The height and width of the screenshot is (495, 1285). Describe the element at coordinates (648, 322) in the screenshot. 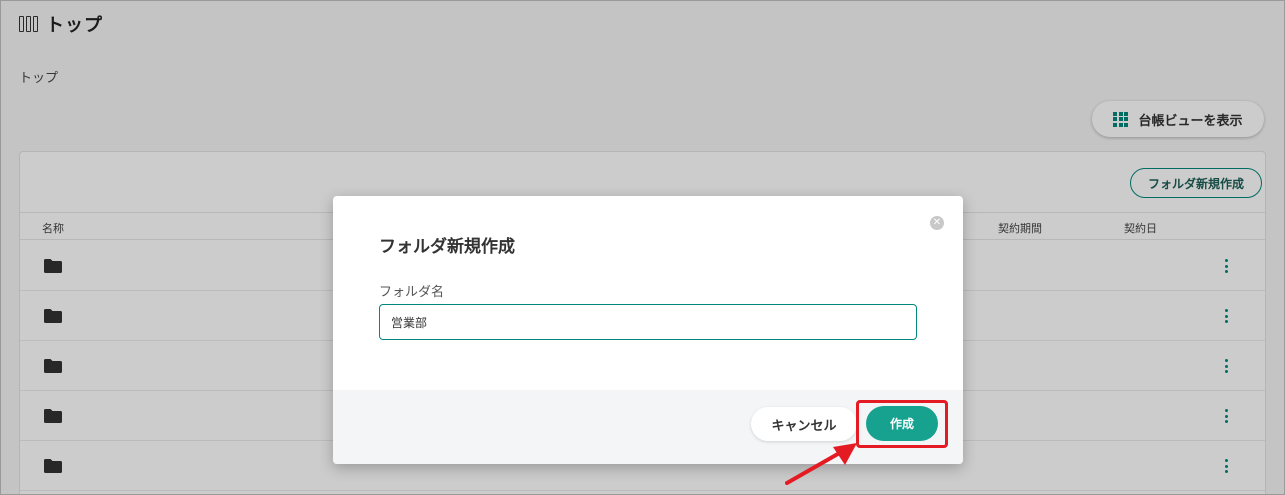

I see `folder-name-input` at that location.